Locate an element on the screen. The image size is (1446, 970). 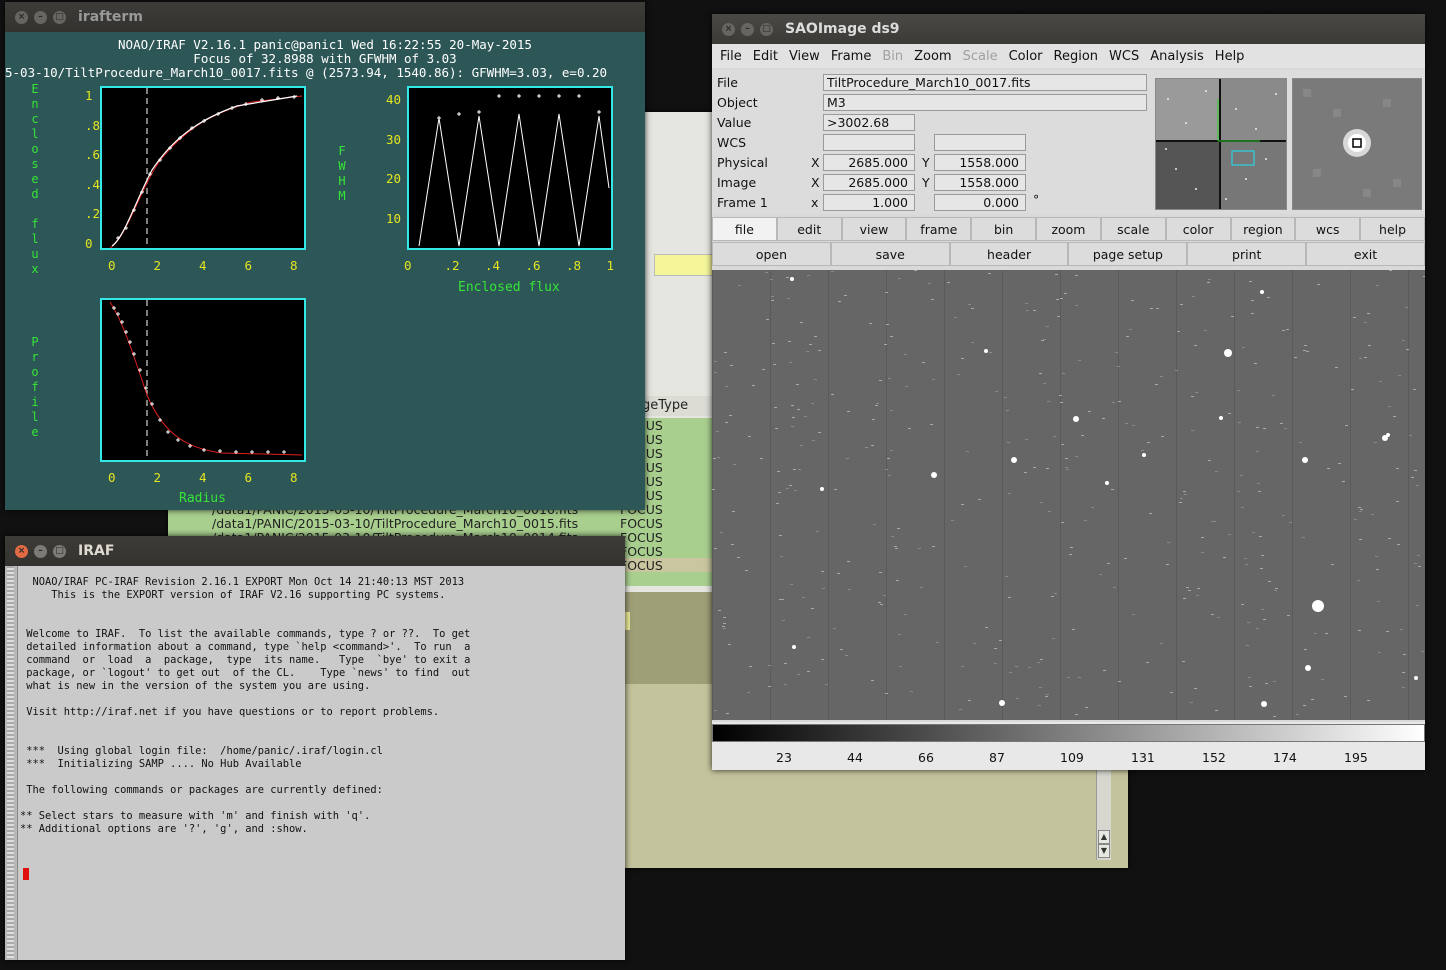
tick-label: 0 is located at coordinates (112, 477).